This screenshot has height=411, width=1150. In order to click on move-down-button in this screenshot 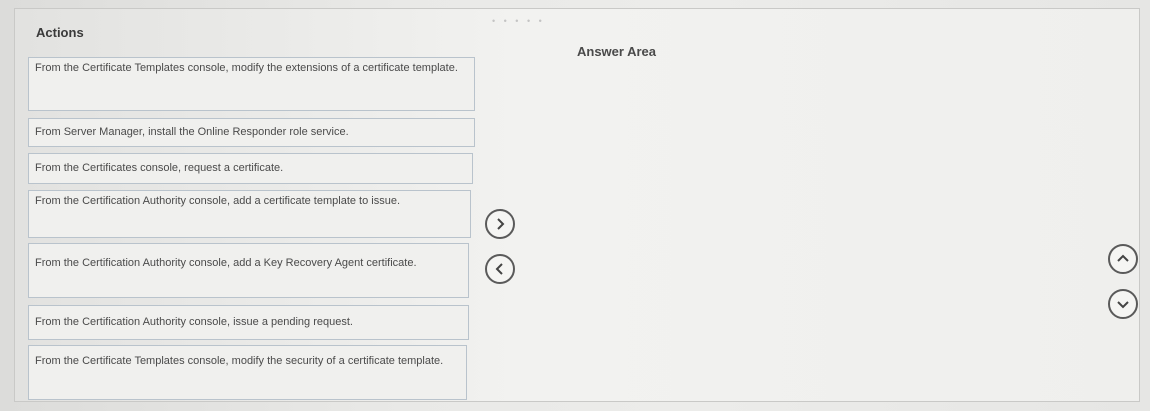, I will do `click(1123, 304)`.